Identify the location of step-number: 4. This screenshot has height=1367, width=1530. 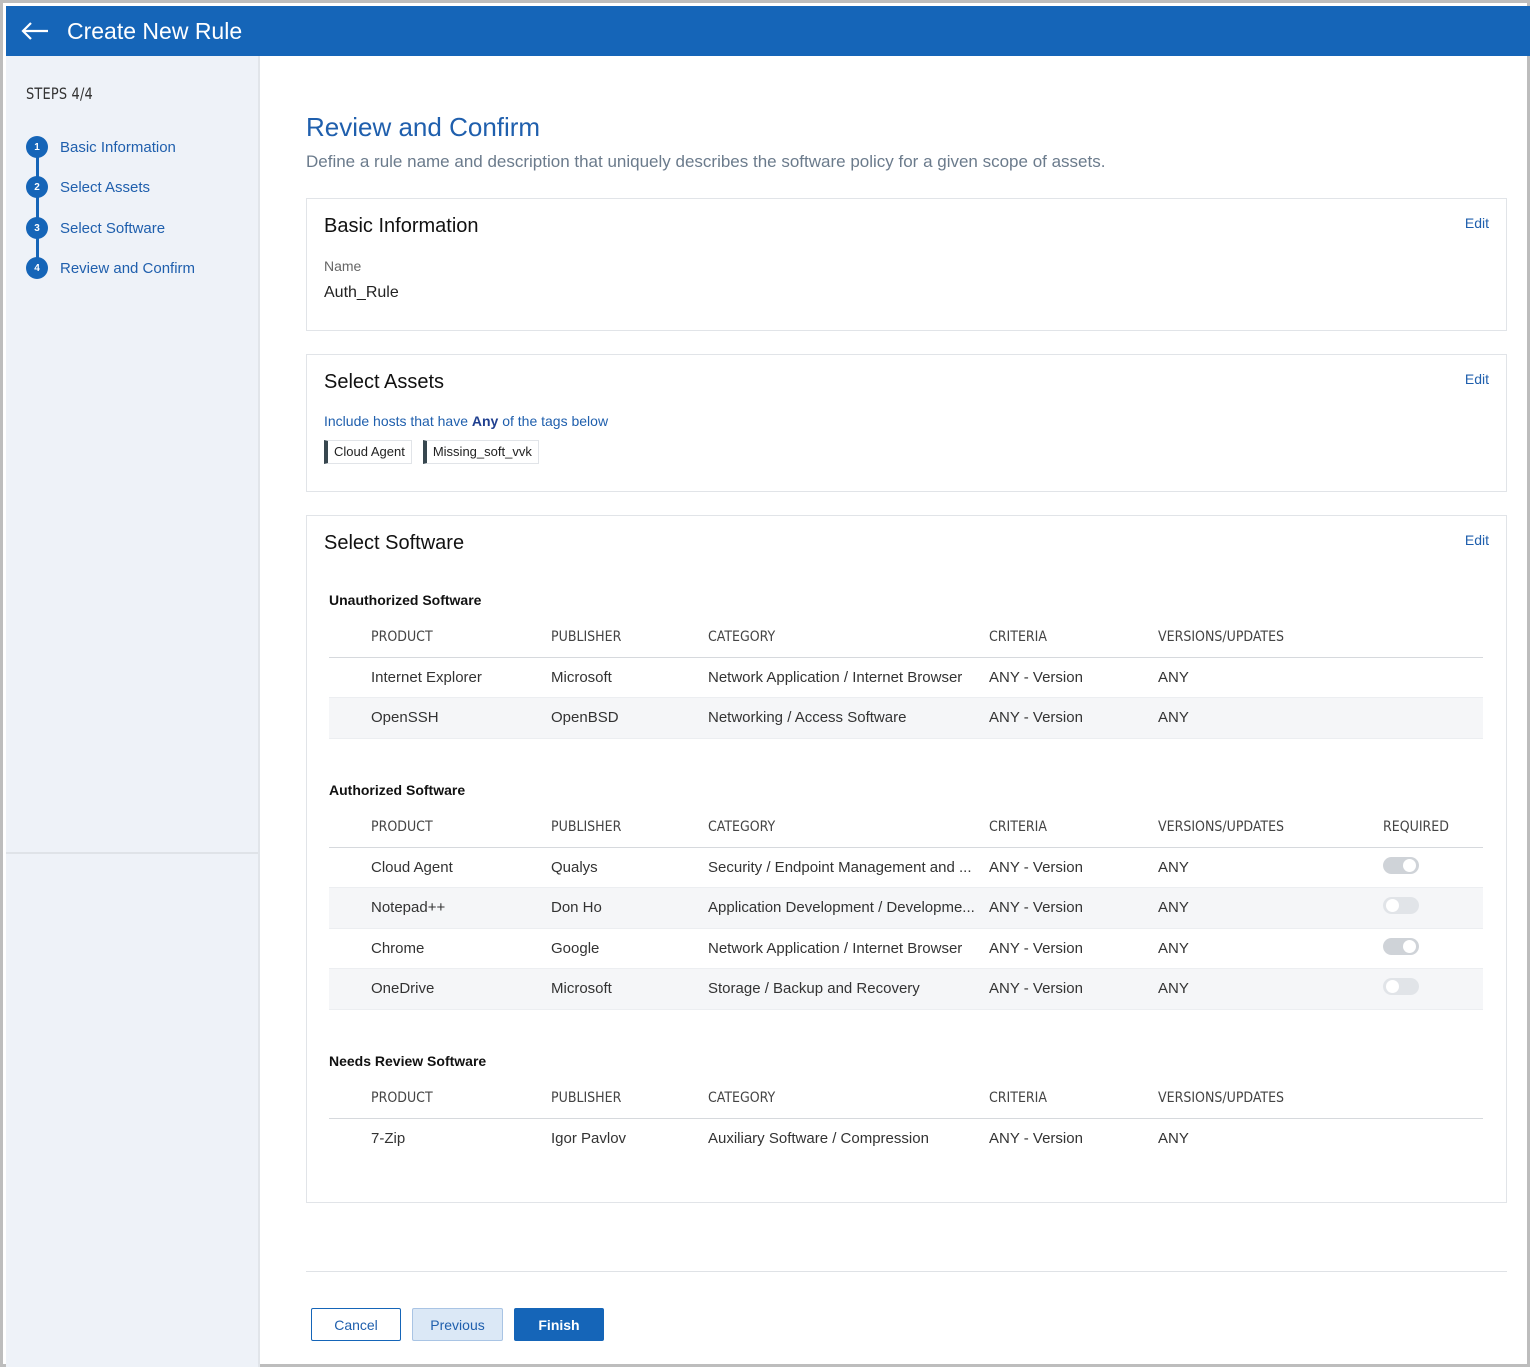
(37, 268).